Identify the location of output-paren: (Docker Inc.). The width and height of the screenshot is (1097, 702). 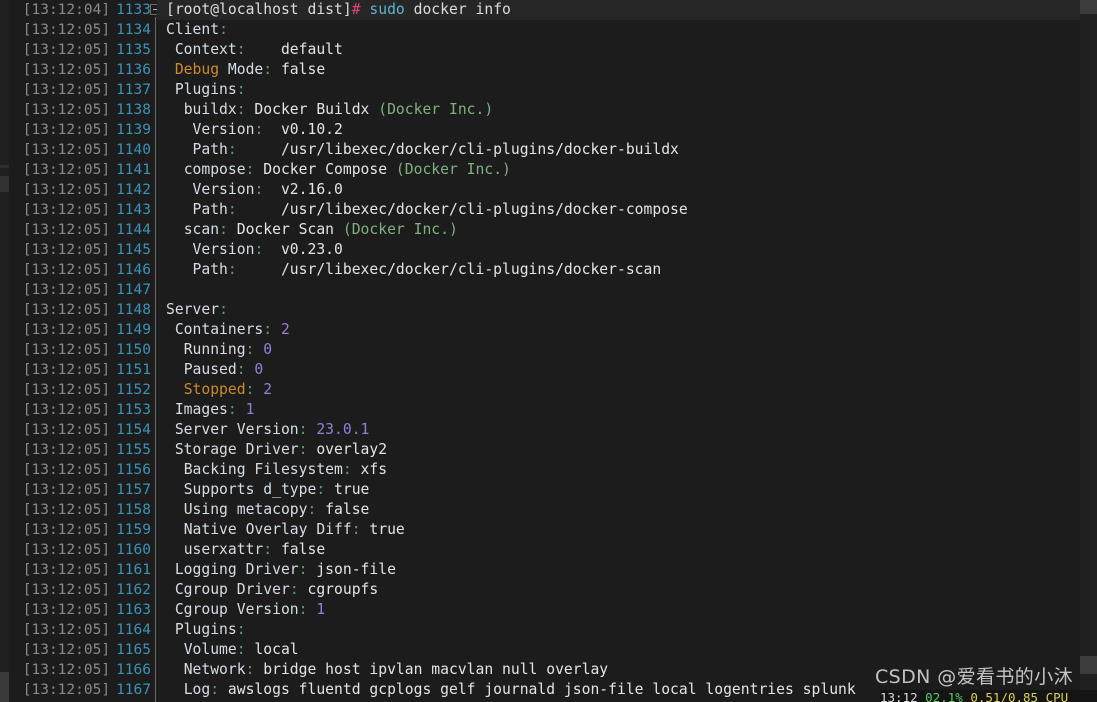
(436, 109).